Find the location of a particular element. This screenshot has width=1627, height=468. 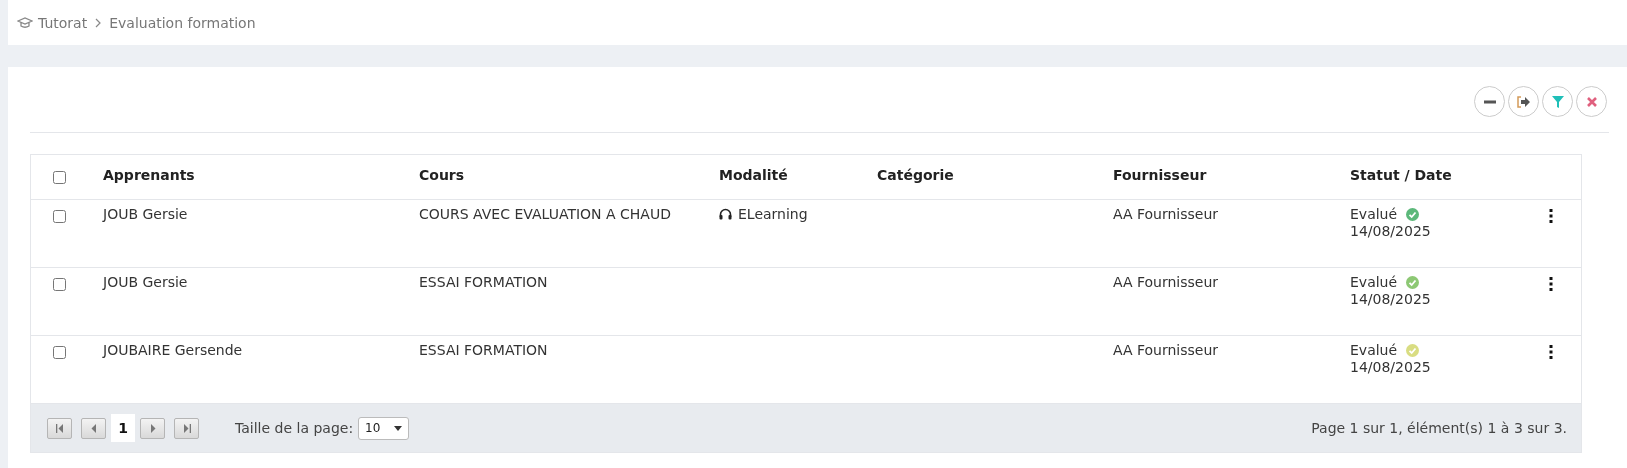

export-button is located at coordinates (1523, 101).